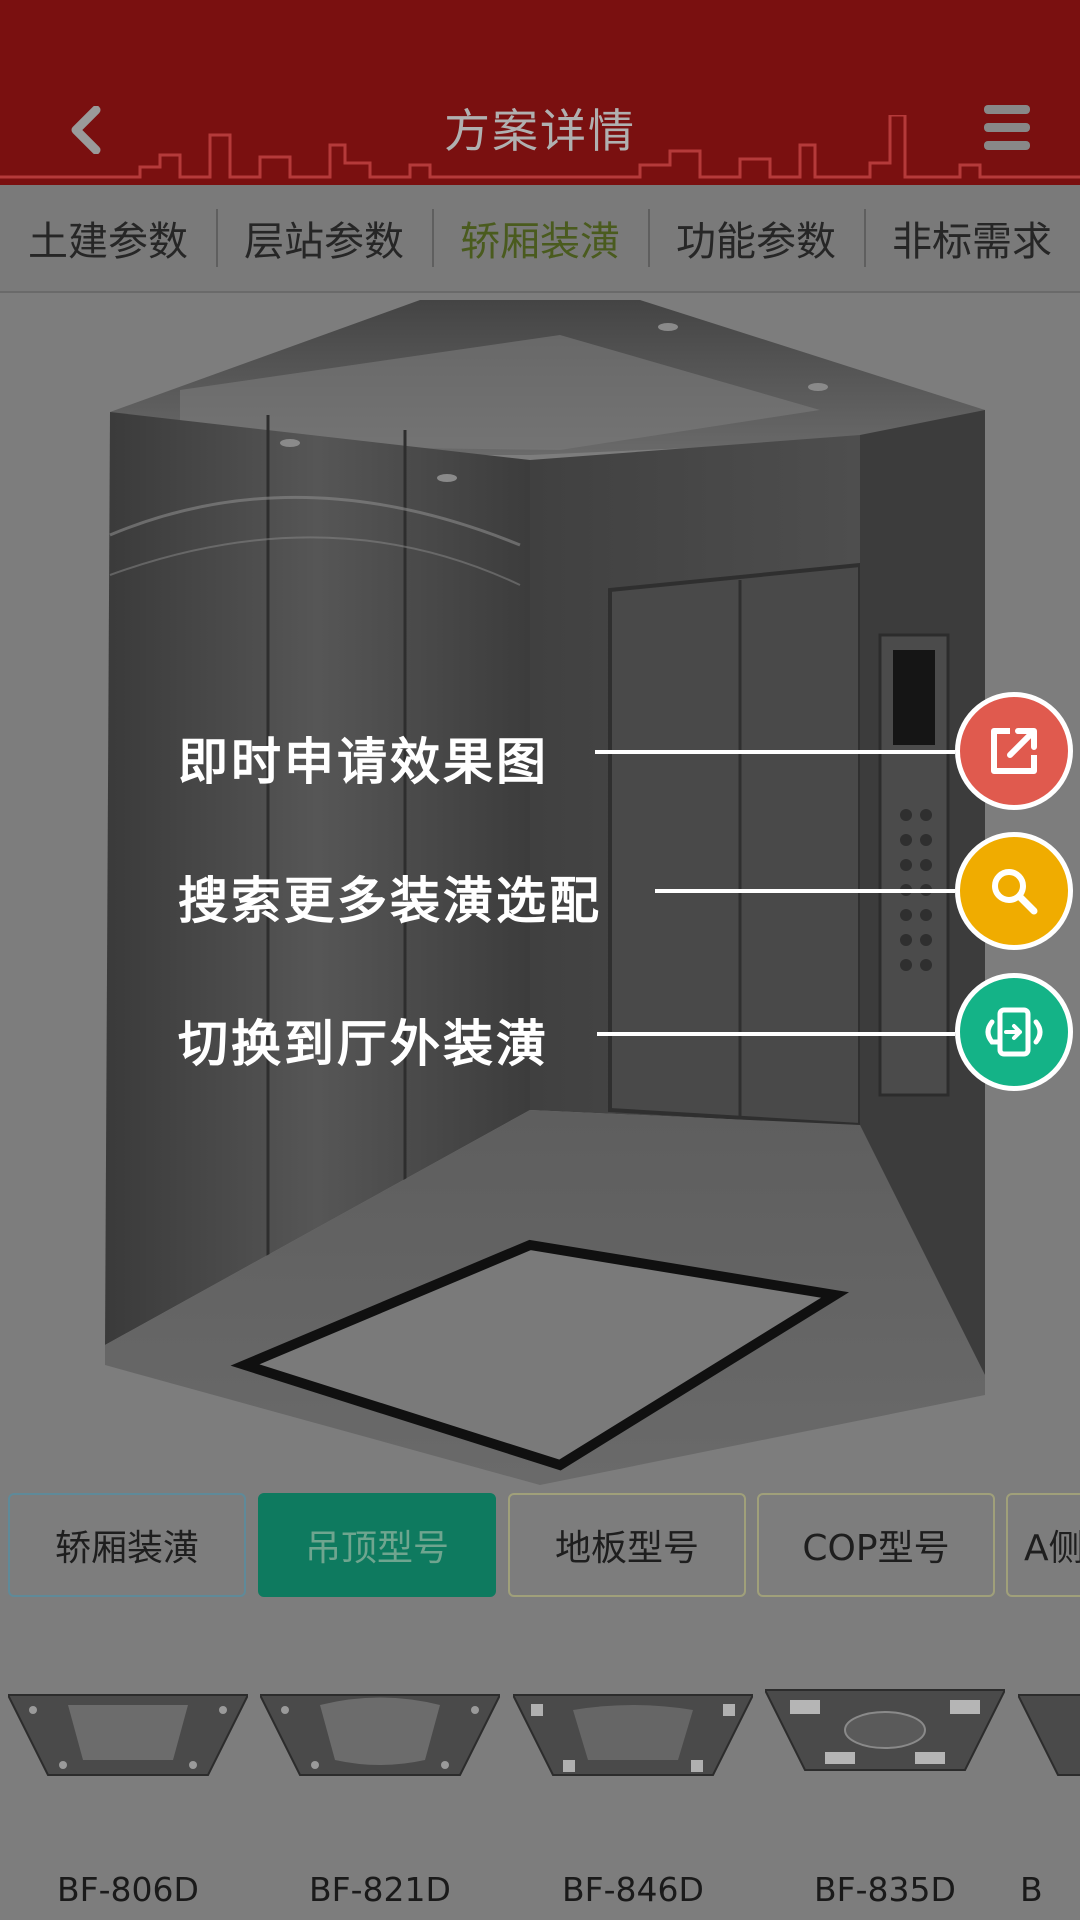 This screenshot has width=1080, height=1920. I want to click on tab-bar: 土建参数 层站参数 轿厢装潢 功能参数 非标需求, so click(540, 239).